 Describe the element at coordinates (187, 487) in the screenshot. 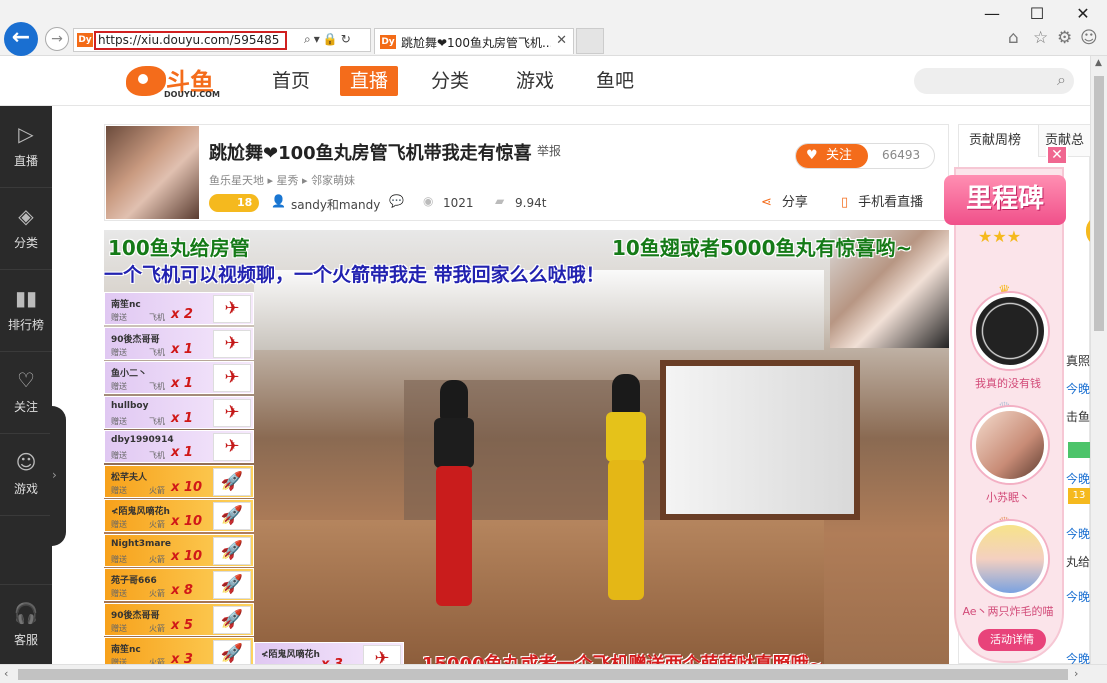

I see `gift-quantity: x 10` at that location.